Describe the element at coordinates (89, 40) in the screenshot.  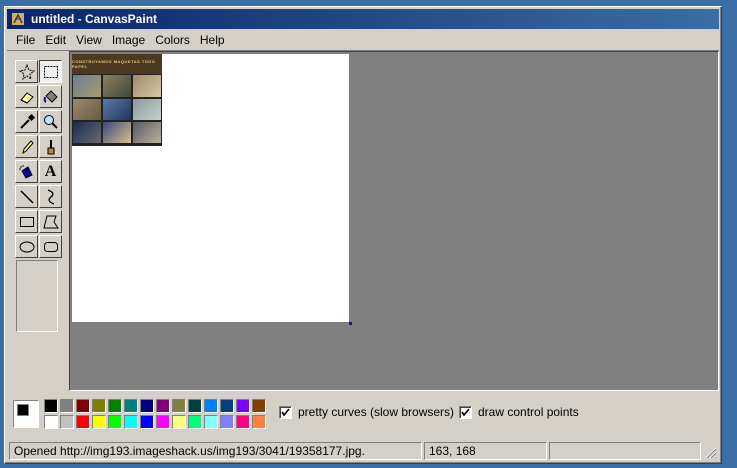
I see `menu-view: View` at that location.